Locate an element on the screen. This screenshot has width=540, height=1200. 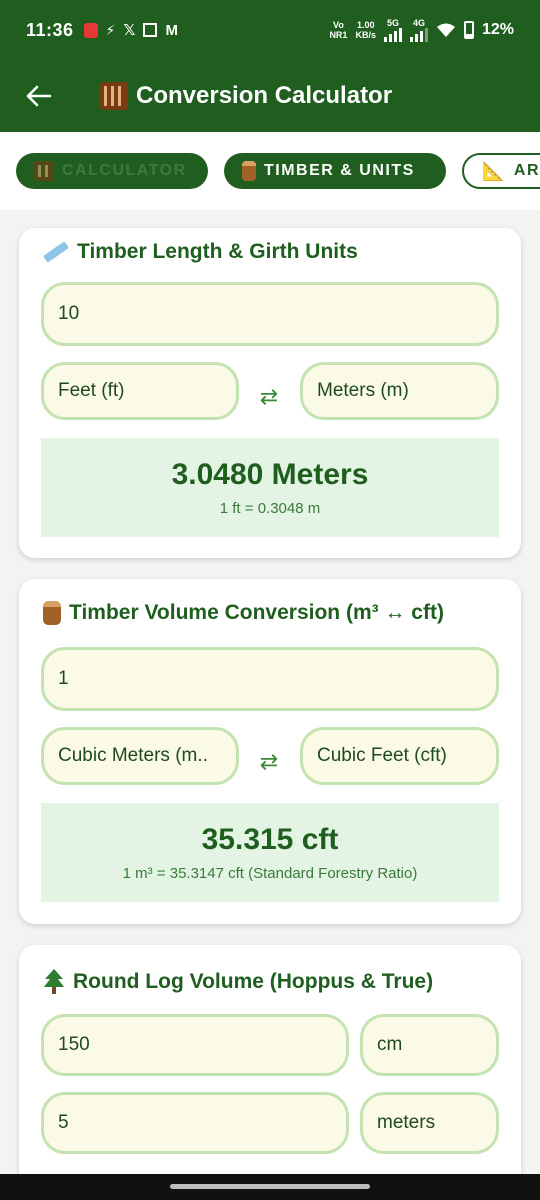
back-button is located at coordinates (39, 96).